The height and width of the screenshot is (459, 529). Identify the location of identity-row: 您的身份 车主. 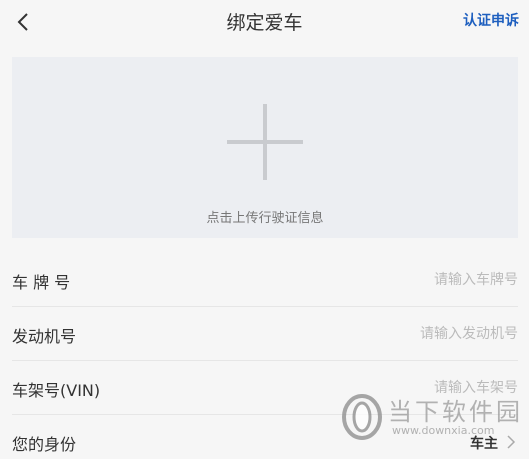
(265, 437).